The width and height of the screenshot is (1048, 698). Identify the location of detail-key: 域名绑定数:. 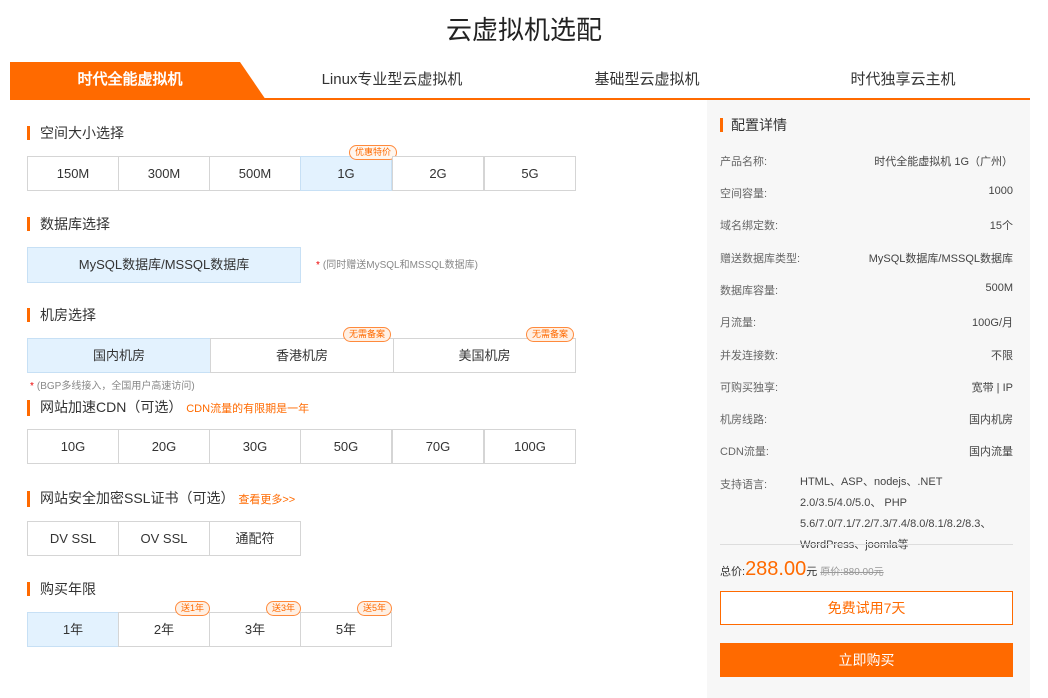
(749, 226).